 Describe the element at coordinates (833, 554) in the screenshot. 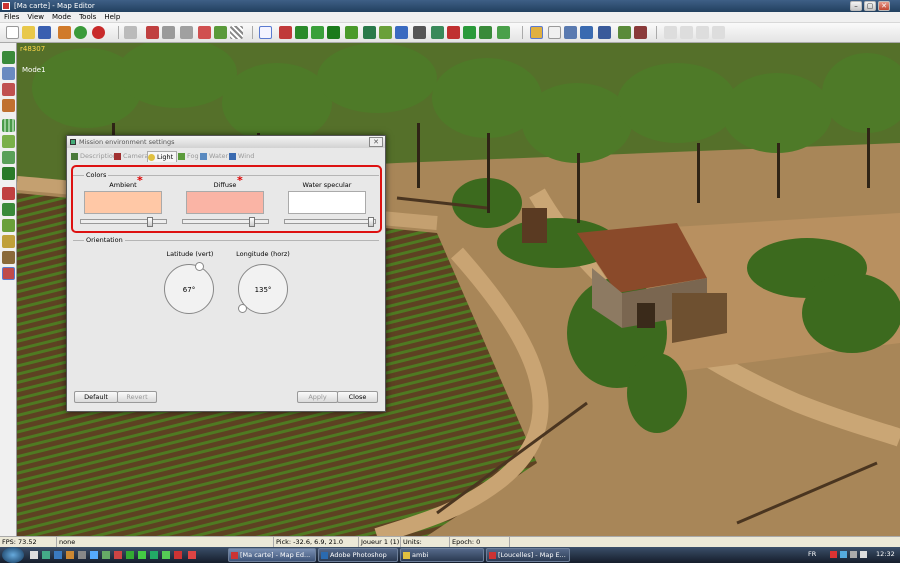

I see `tray-1-icon` at that location.